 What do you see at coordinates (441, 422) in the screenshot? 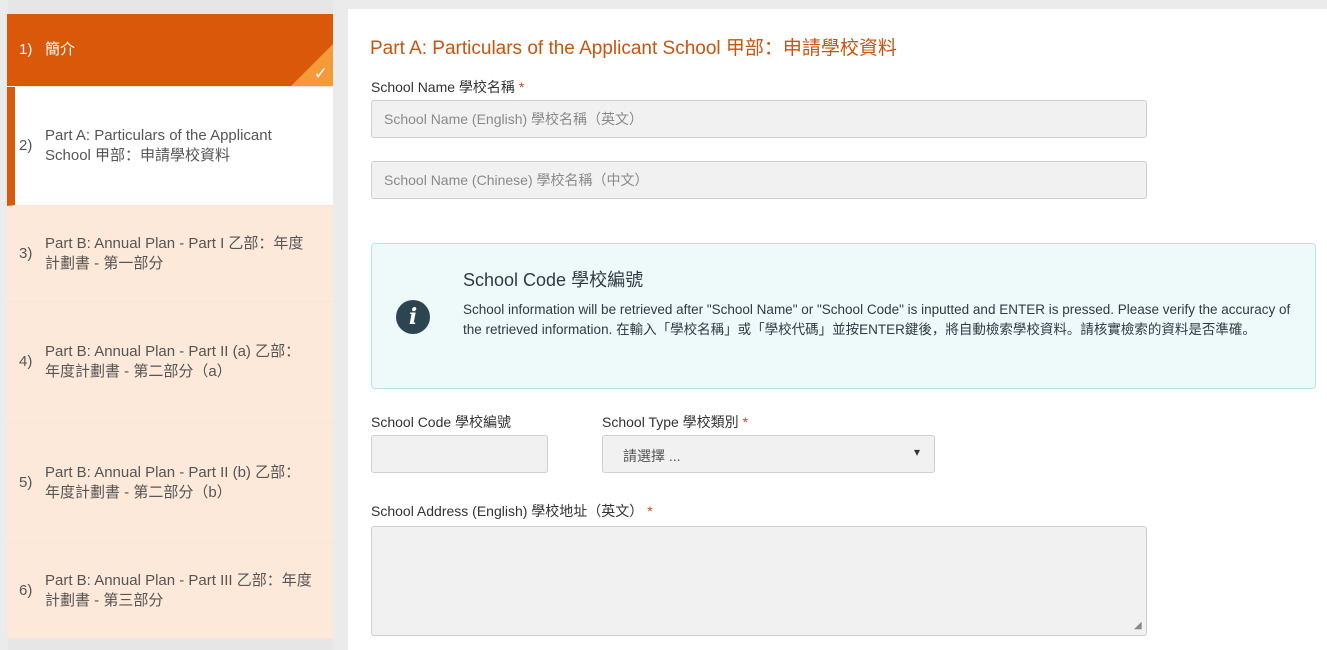
I see `school-code-label: School Code 學校編號` at bounding box center [441, 422].